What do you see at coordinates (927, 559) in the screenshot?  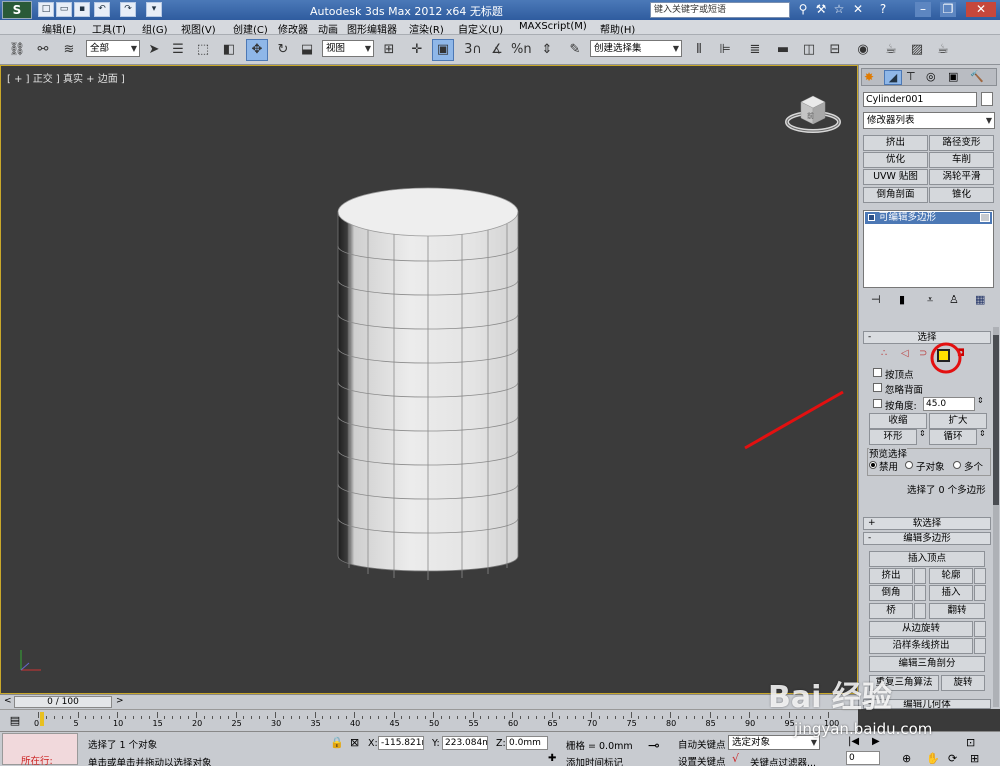 I see `insert-vertex-button: 插入顶点` at bounding box center [927, 559].